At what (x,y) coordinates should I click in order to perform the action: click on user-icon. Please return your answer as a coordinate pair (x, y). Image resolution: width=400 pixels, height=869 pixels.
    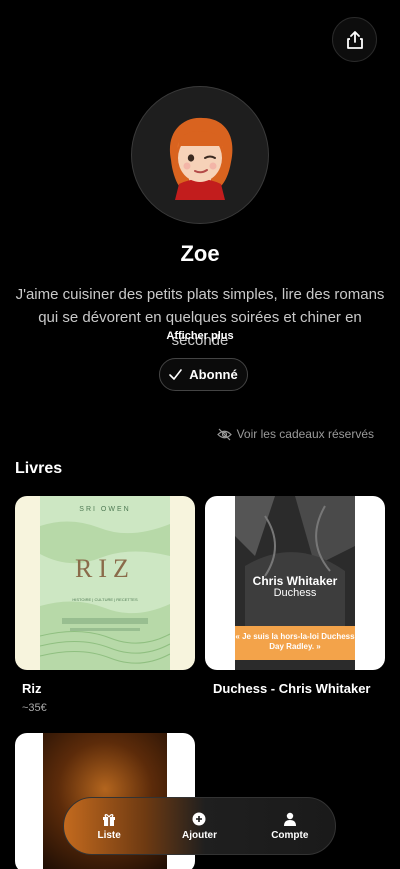
    Looking at the image, I should click on (289, 819).